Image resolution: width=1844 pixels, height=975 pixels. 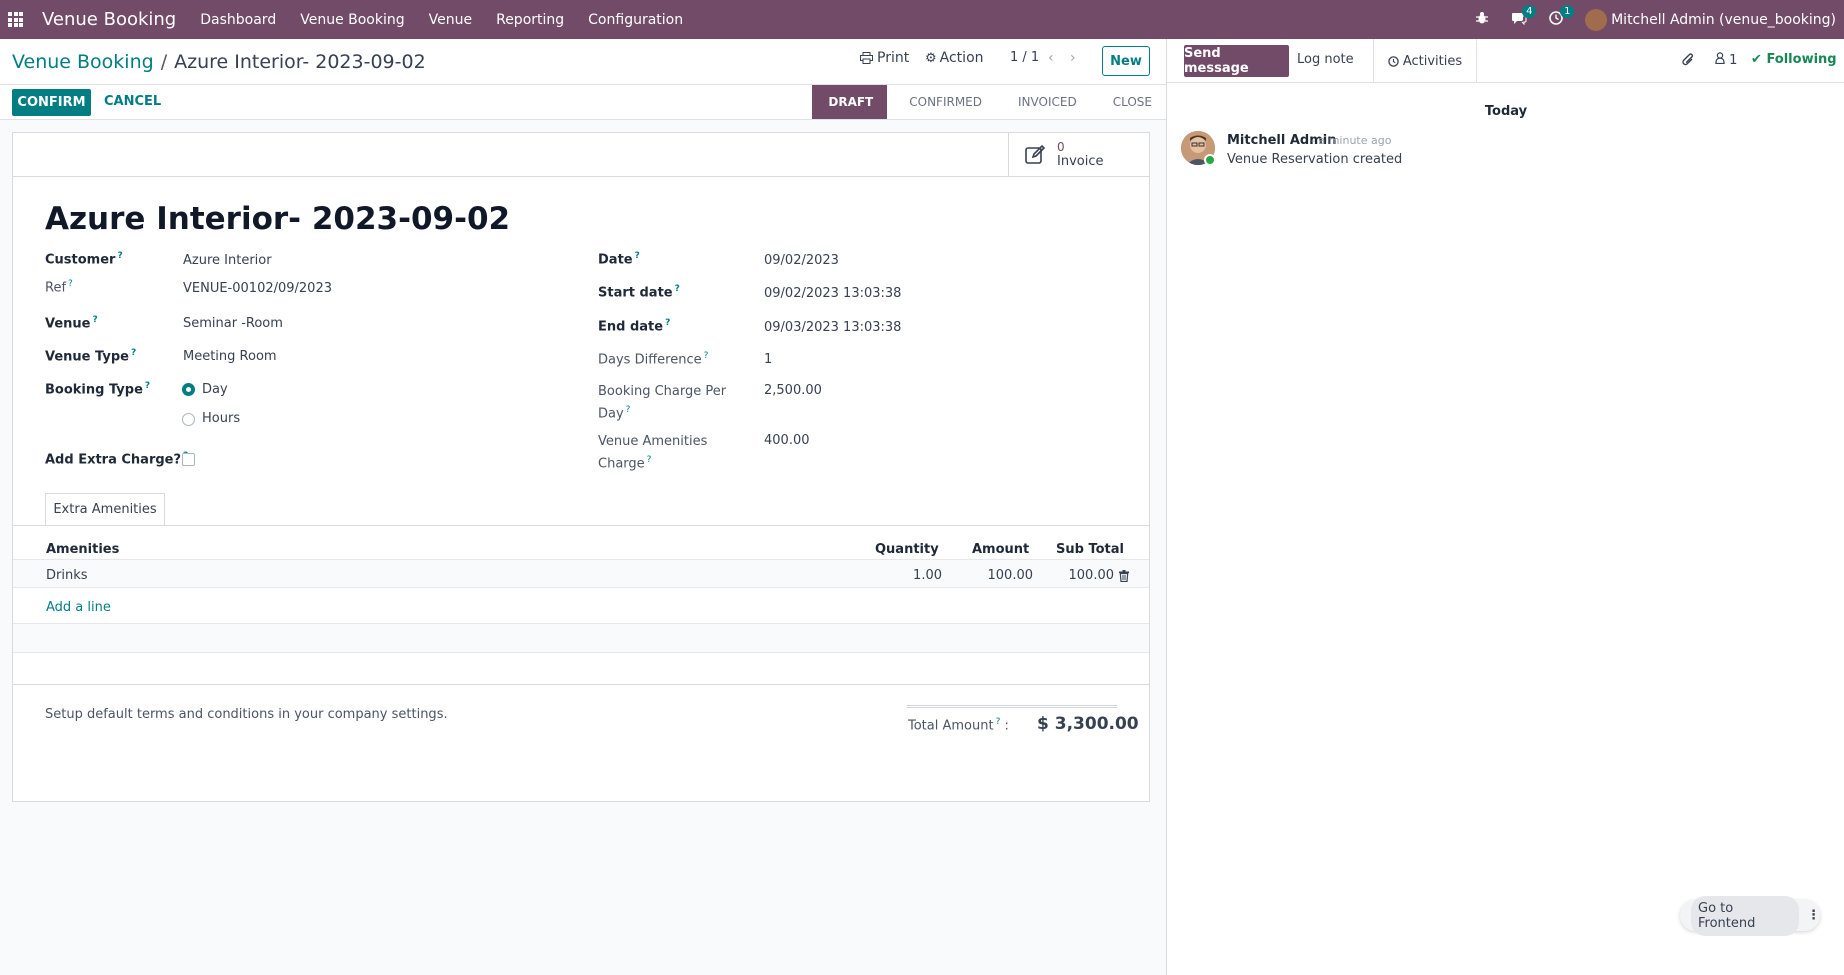 What do you see at coordinates (83, 62) in the screenshot?
I see `breadcrumb-parent: Venue Booking` at bounding box center [83, 62].